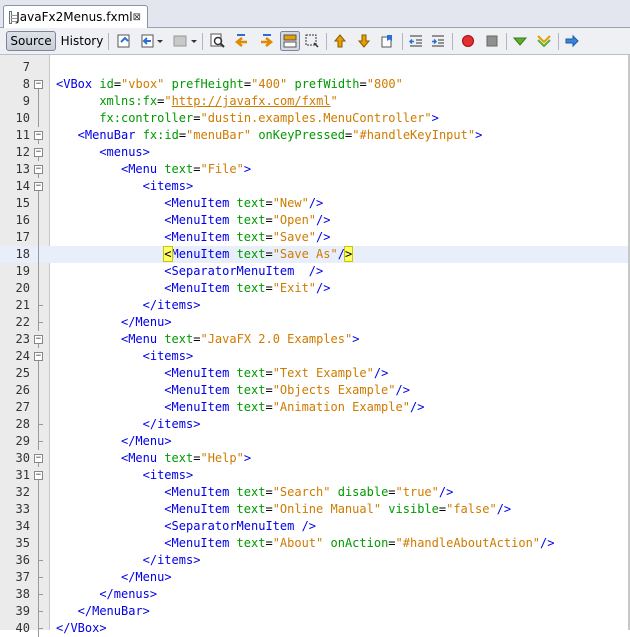 The height and width of the screenshot is (637, 630). Describe the element at coordinates (315, 628) in the screenshot. I see `code-line: 40 </VBox>` at that location.